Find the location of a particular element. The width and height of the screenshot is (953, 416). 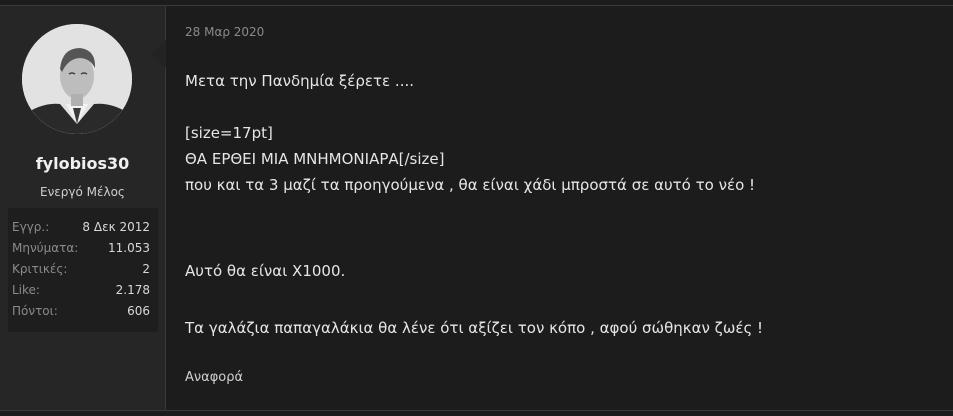

stat-row-reviews: Κριτικές: 2 is located at coordinates (81, 272).